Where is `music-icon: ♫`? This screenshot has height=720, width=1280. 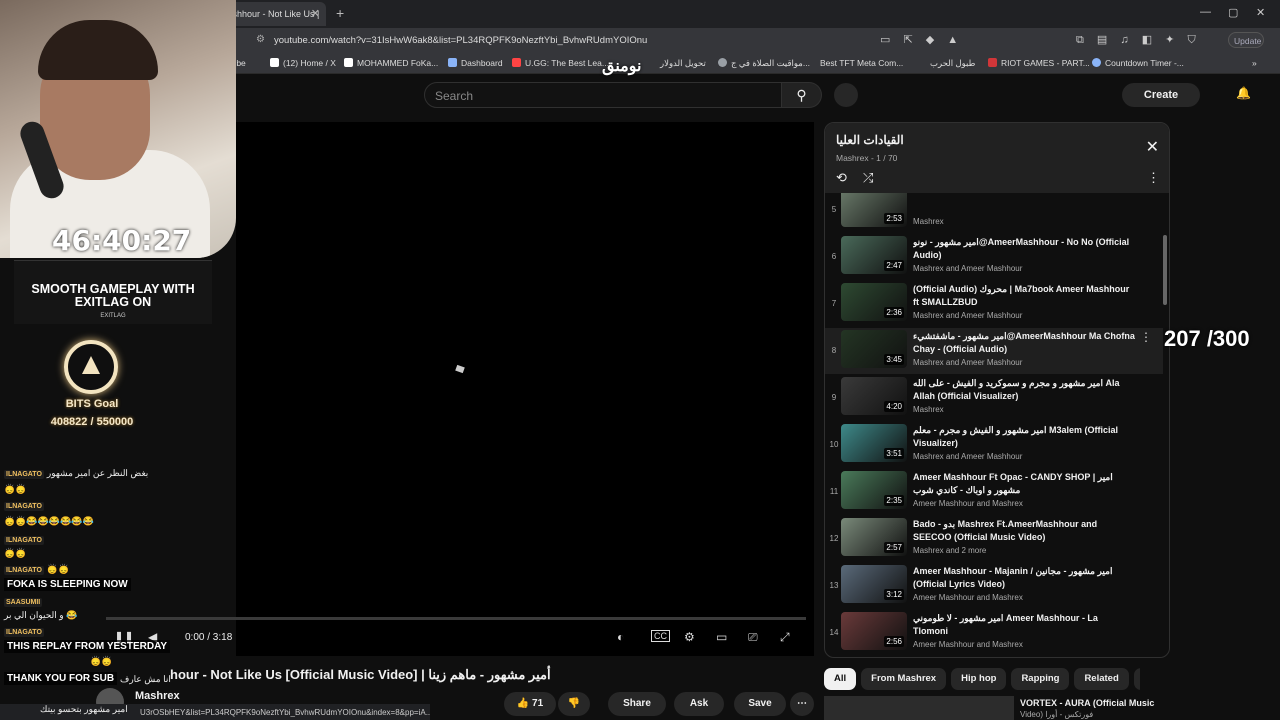
music-icon: ♫ is located at coordinates (1124, 40).